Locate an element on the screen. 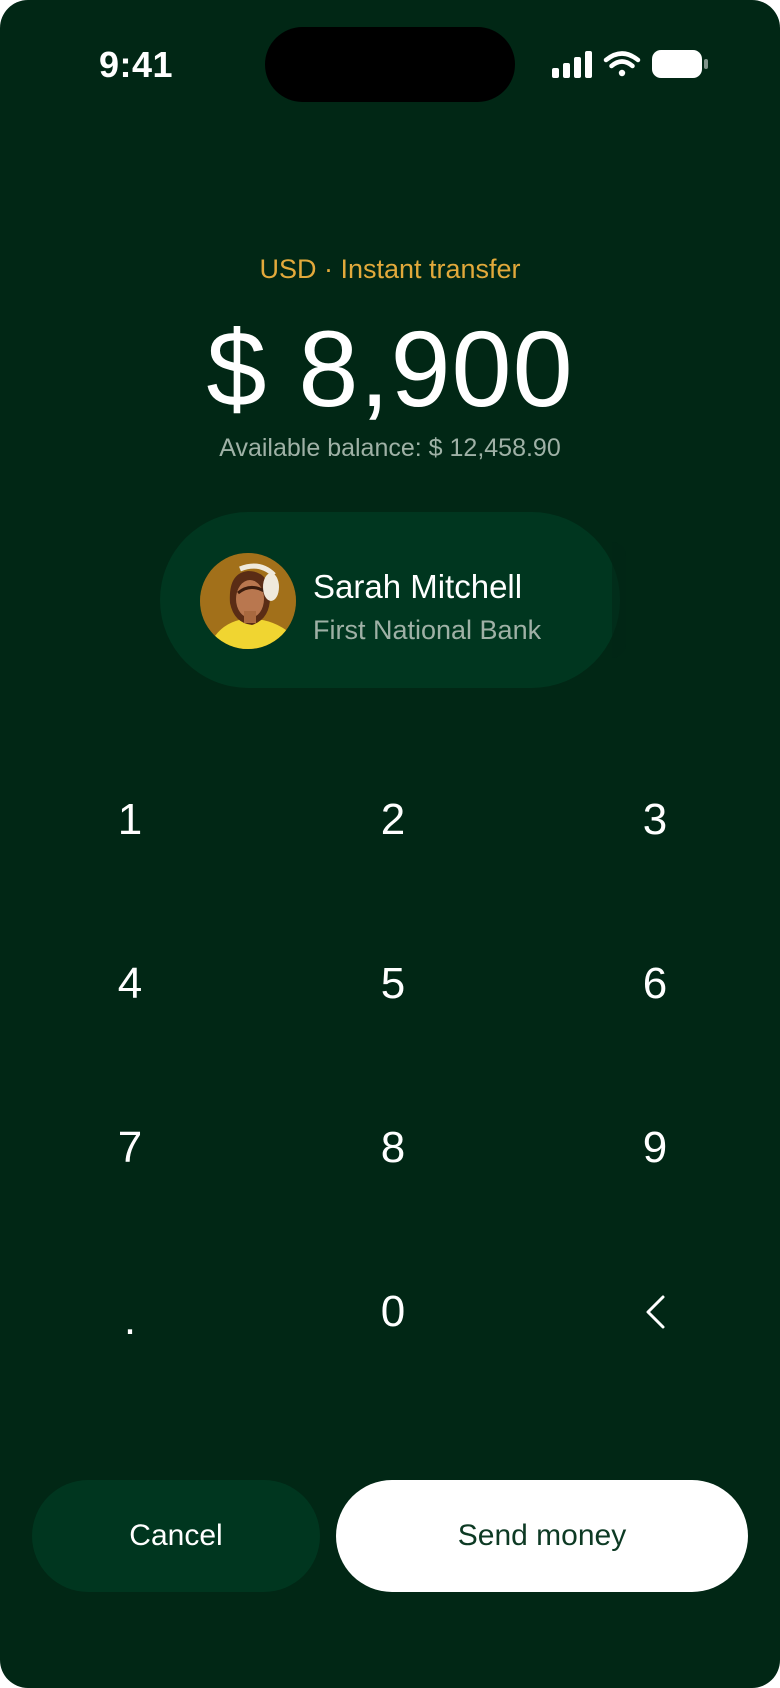 This screenshot has width=780, height=1688. transfer-meta: USD · Instant transfer is located at coordinates (390, 269).